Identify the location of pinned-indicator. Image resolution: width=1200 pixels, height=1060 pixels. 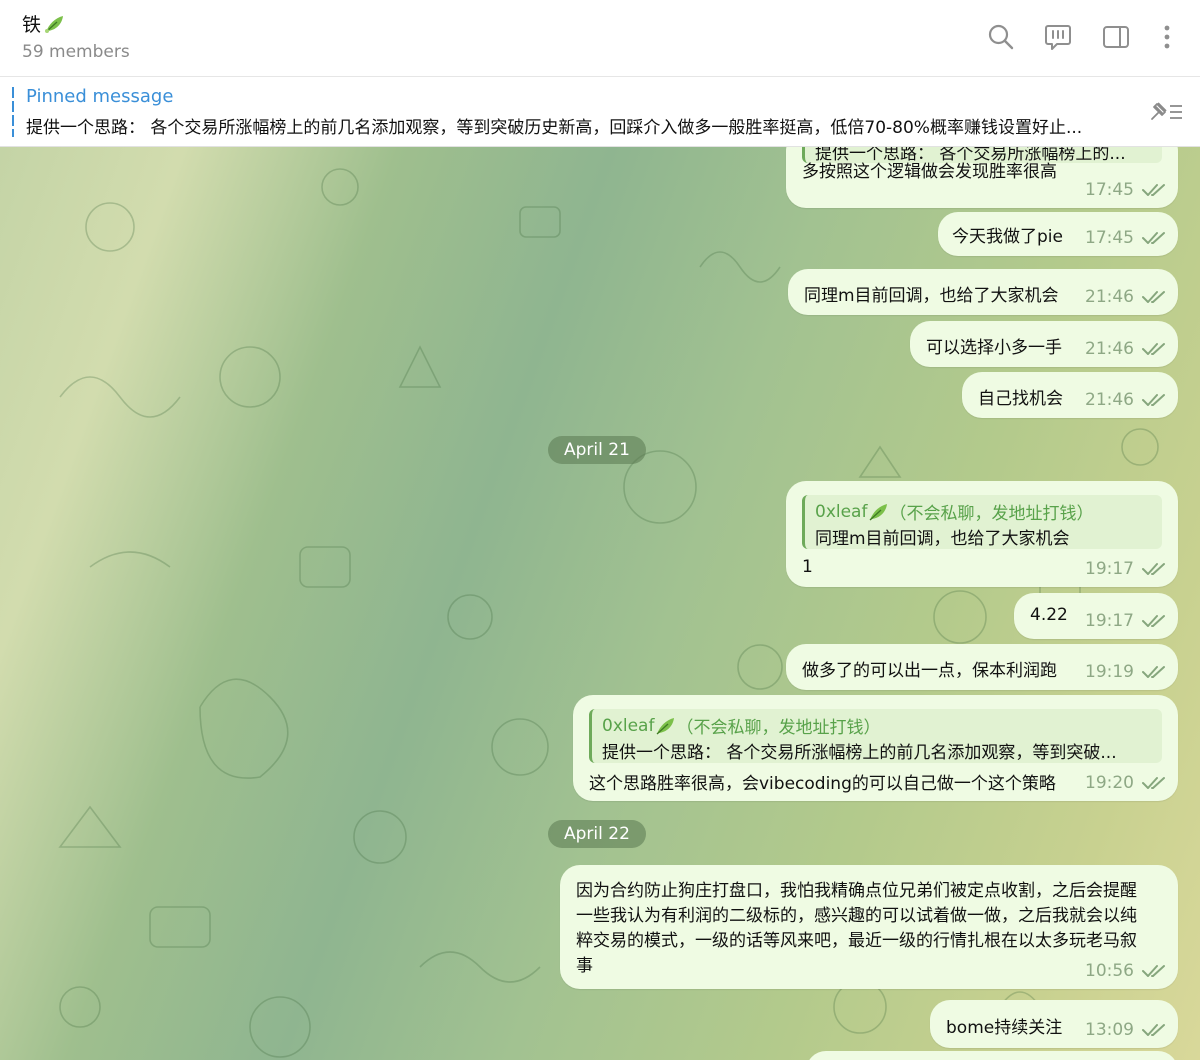
(13, 112).